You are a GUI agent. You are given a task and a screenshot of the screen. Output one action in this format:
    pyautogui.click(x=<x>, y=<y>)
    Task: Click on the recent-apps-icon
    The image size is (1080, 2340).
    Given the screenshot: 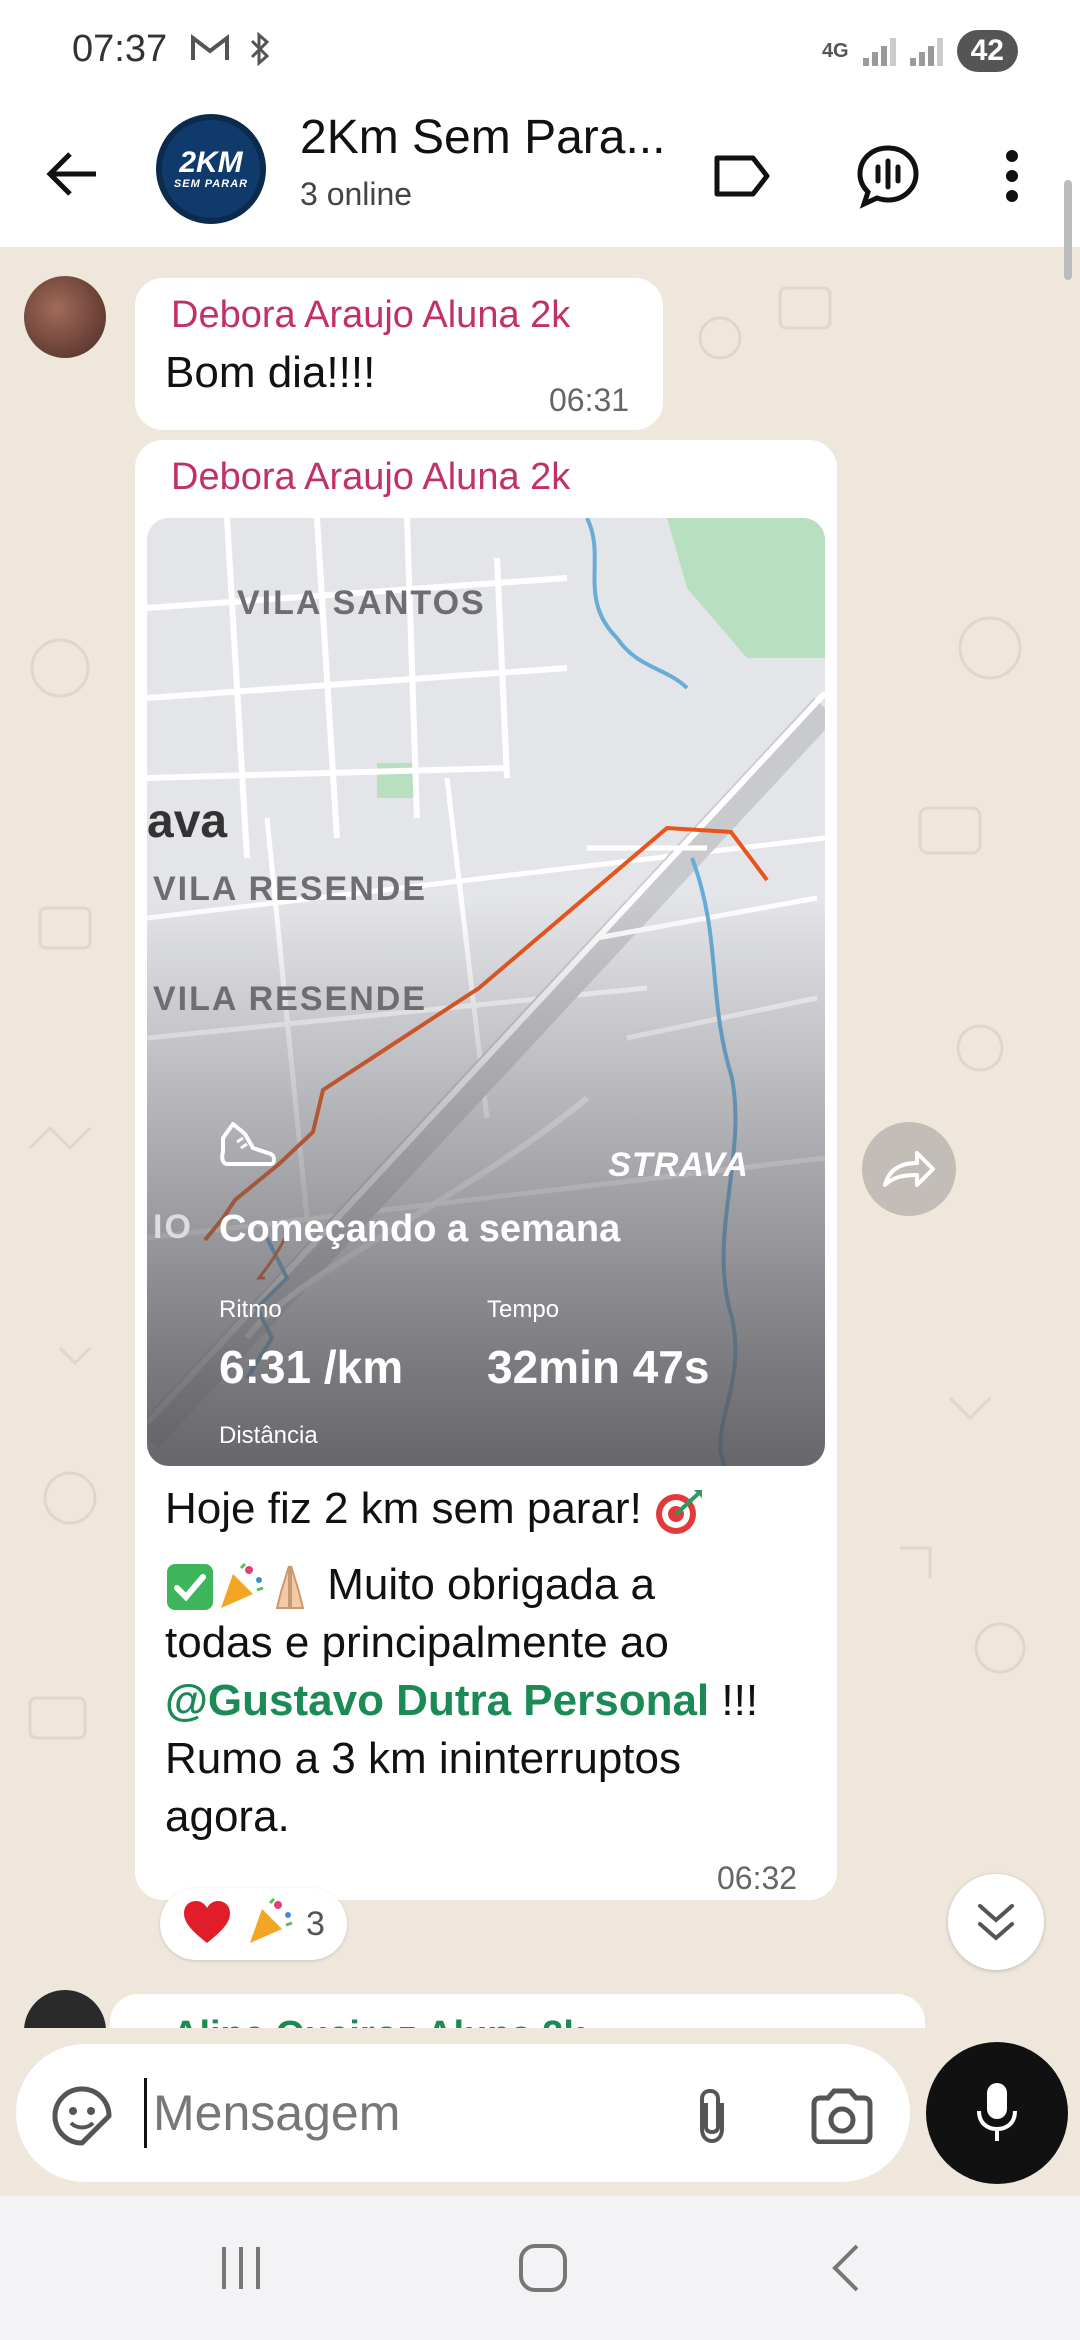 What is the action you would take?
    pyautogui.click(x=241, y=2268)
    